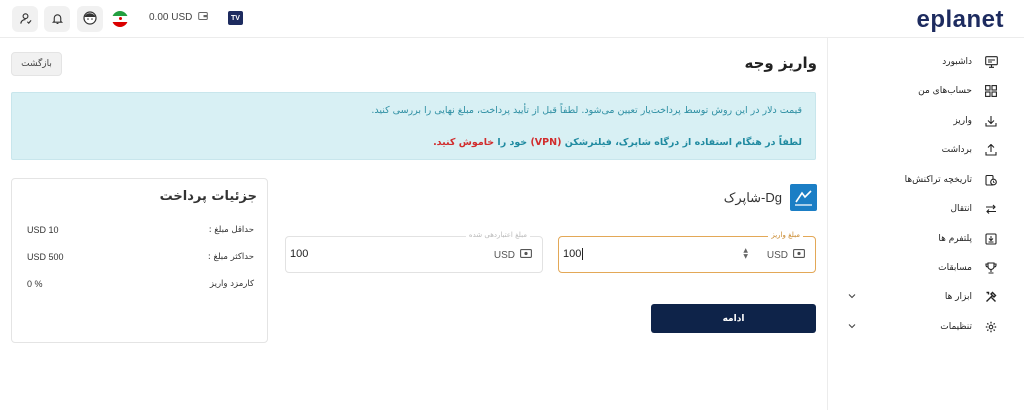 The width and height of the screenshot is (1024, 410). I want to click on shaparak-logo-icon, so click(803, 197).